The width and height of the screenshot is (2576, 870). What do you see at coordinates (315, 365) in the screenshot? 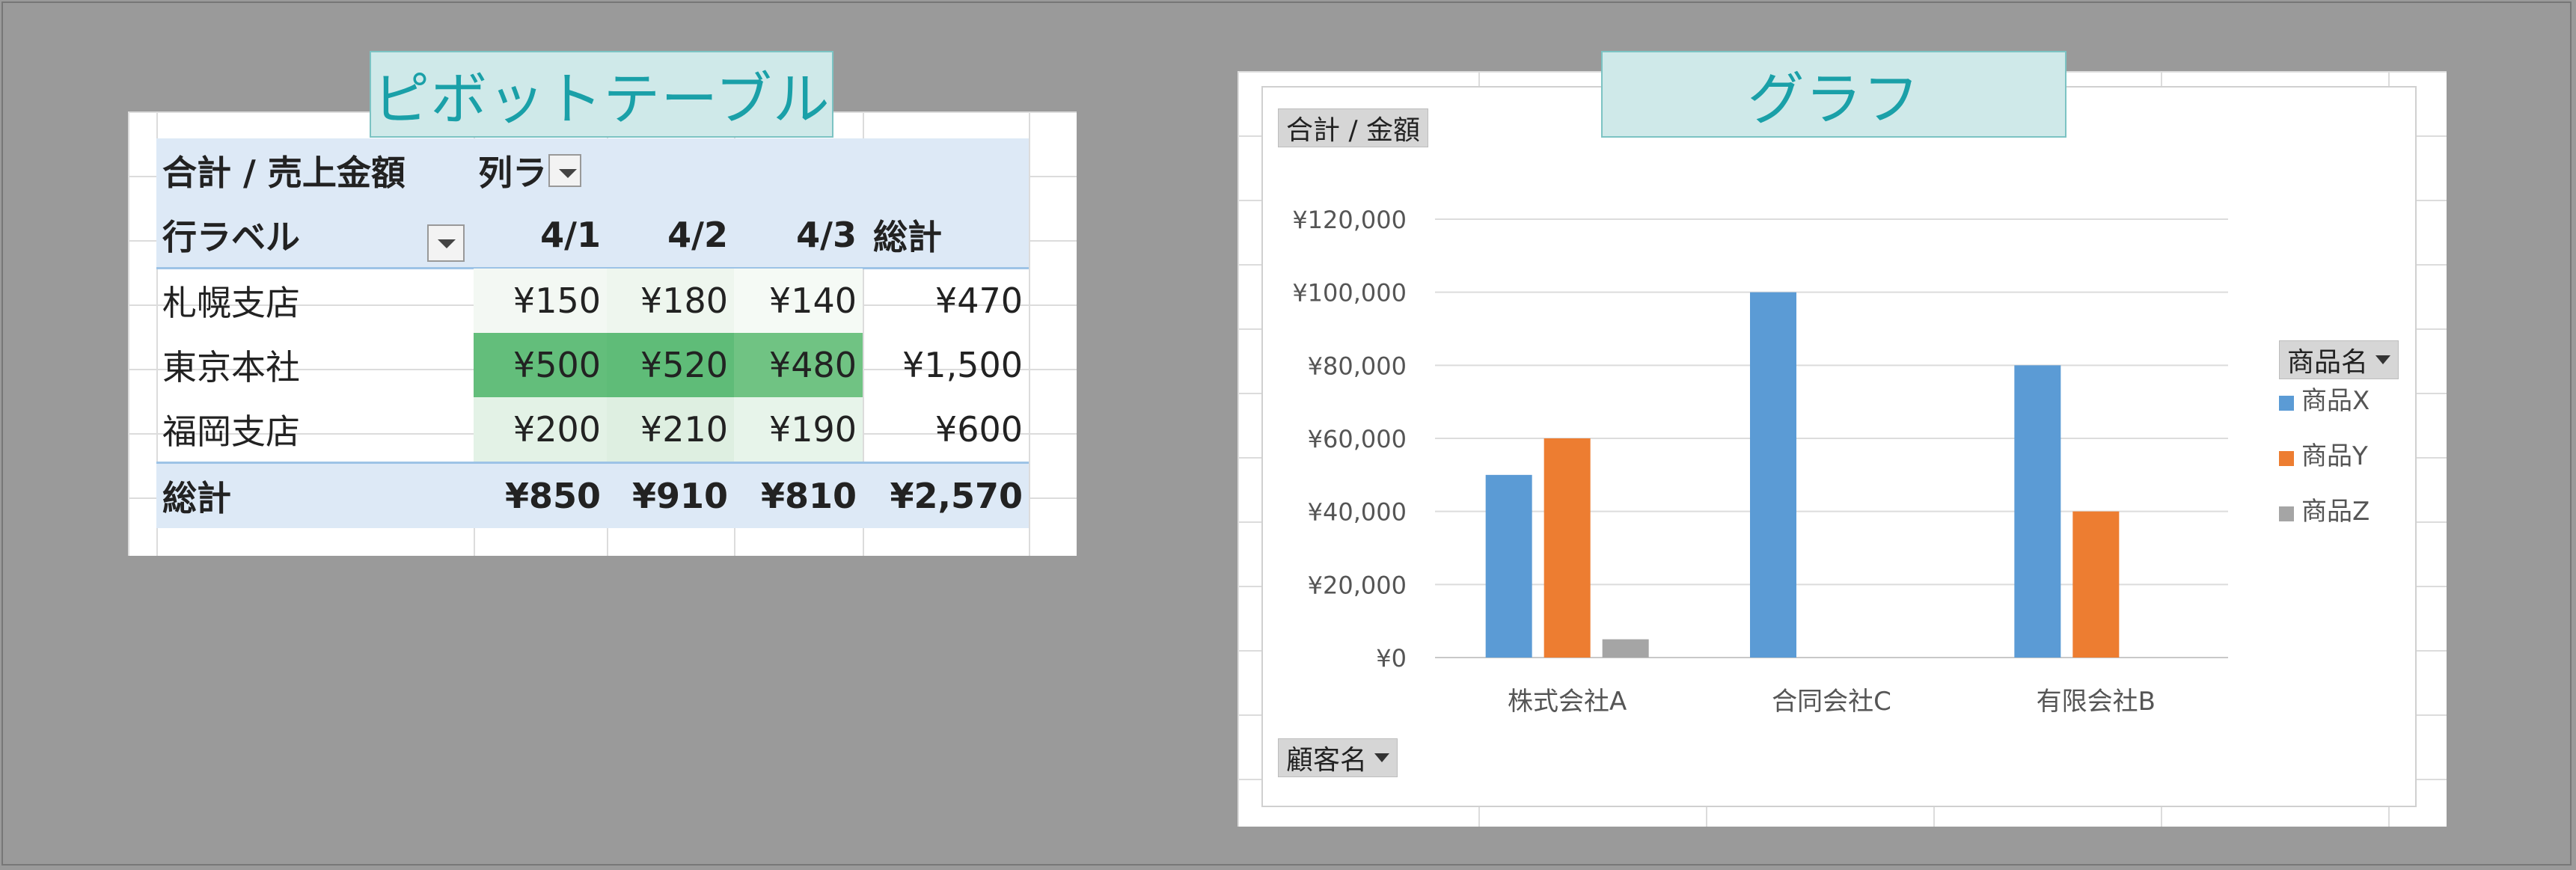
I see `row-label-tokyo: 東京本社` at bounding box center [315, 365].